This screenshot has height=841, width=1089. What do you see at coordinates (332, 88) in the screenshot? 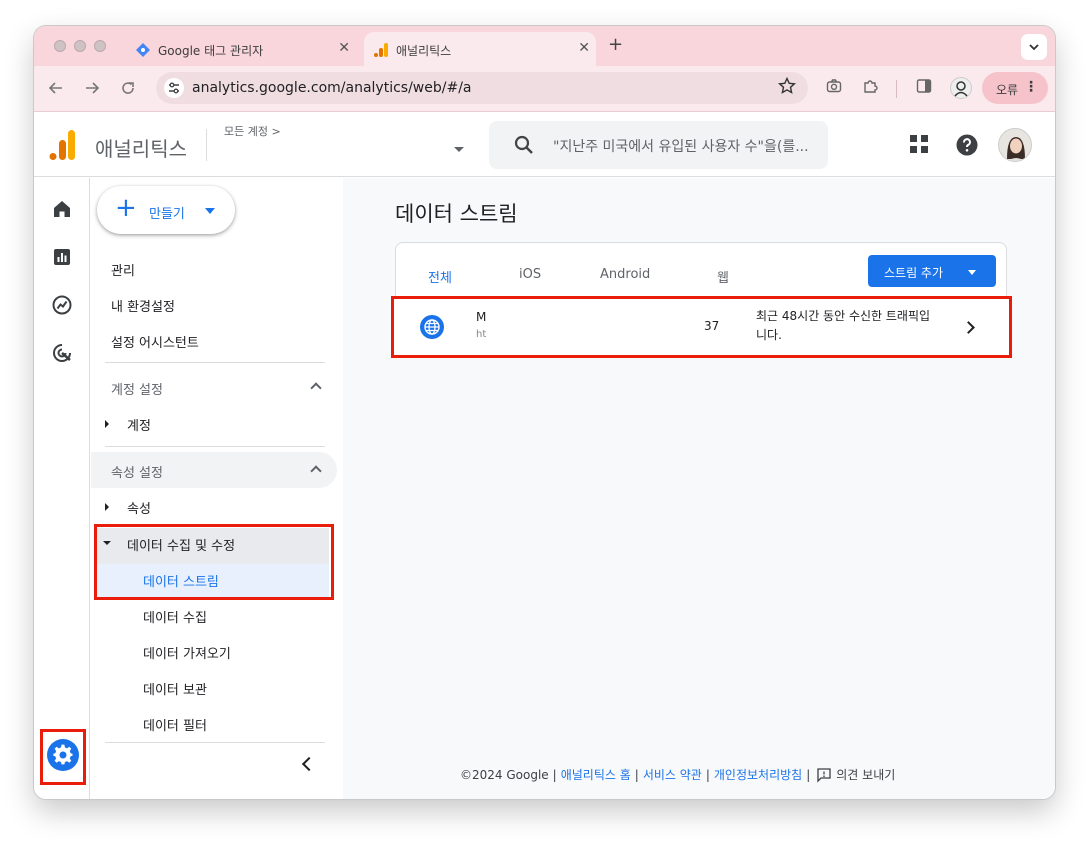
I see `url-text: analytics.google.com/analytics/web/#/a` at bounding box center [332, 88].